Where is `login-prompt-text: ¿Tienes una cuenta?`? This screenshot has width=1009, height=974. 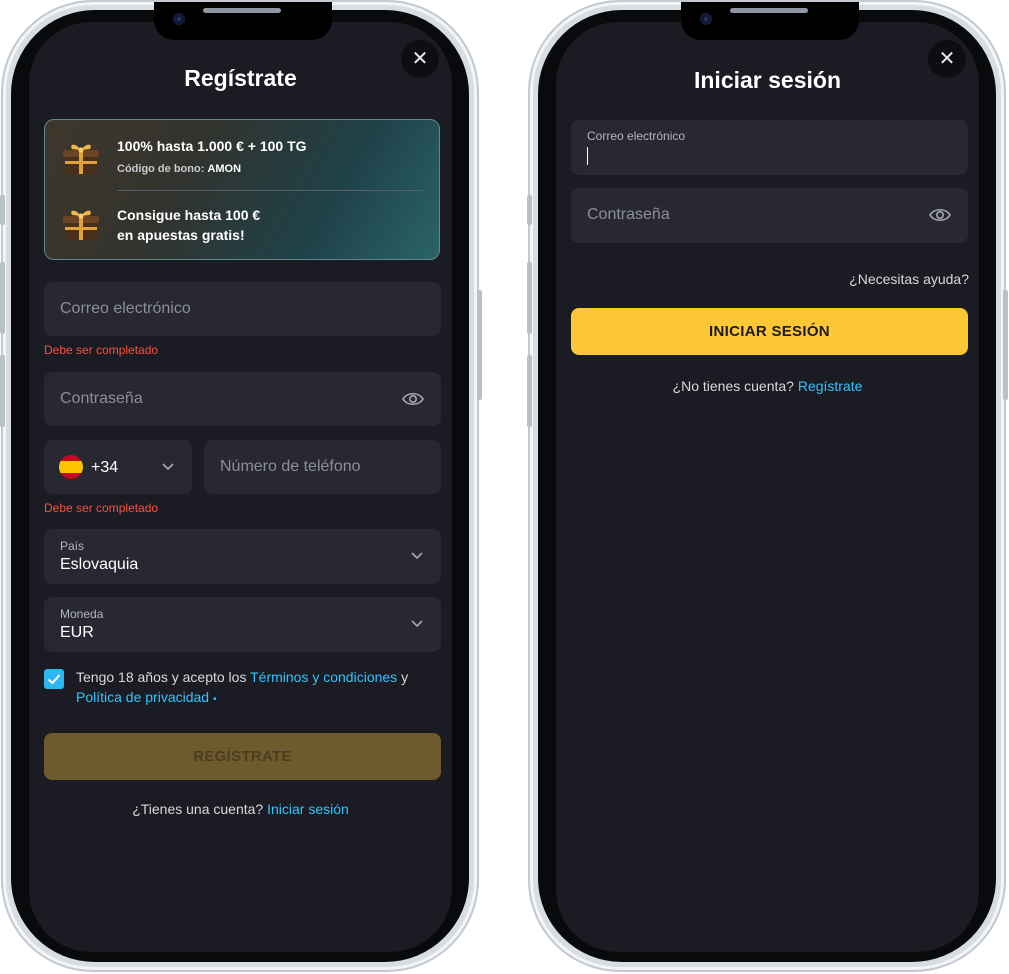 login-prompt-text: ¿Tienes una cuenta? is located at coordinates (198, 809).